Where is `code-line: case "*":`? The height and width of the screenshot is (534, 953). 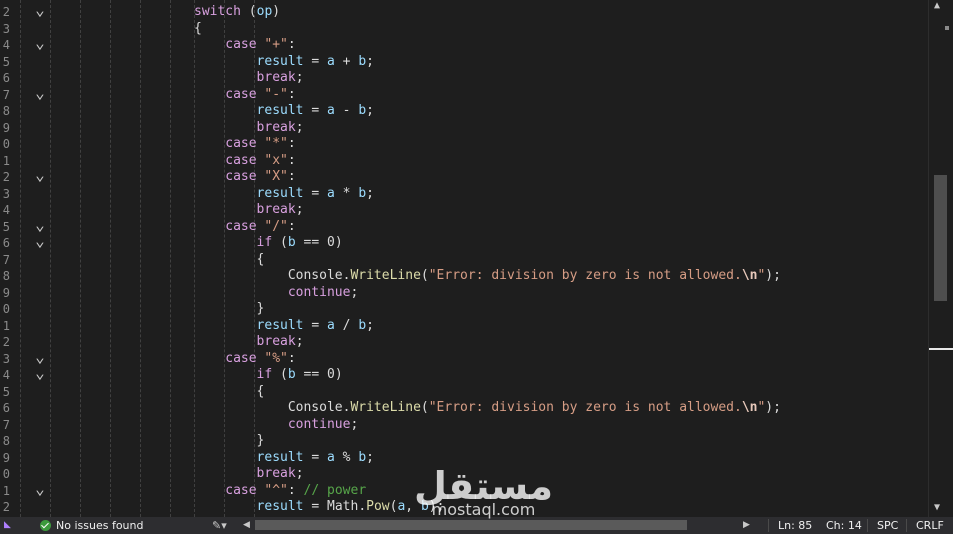 code-line: case "*": is located at coordinates (260, 144).